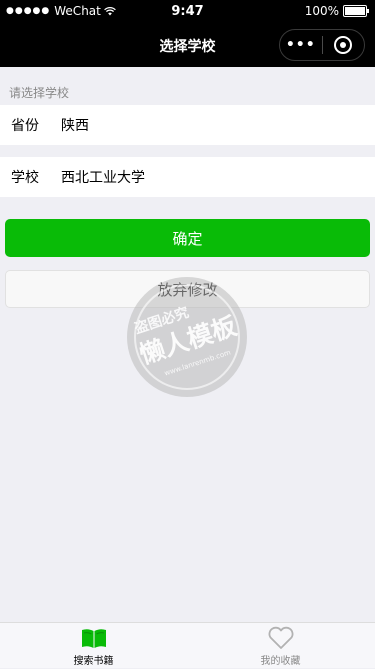 The image size is (375, 669). I want to click on top-bar: ●●●●● WeChat 9:47 100% 选择学校 •••, so click(187, 33).